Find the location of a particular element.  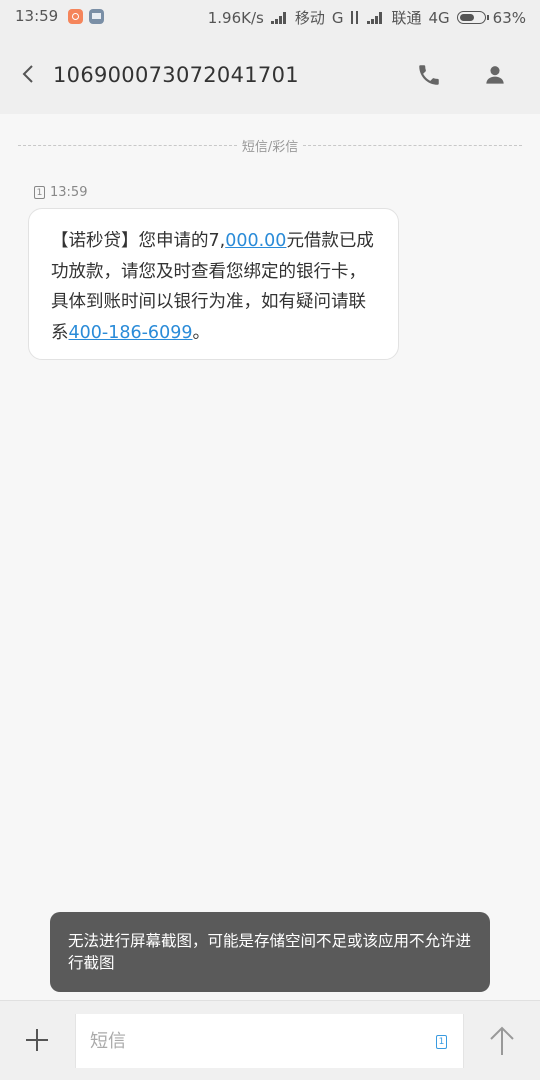

conversation-title: 106900073072041701 is located at coordinates (176, 75).